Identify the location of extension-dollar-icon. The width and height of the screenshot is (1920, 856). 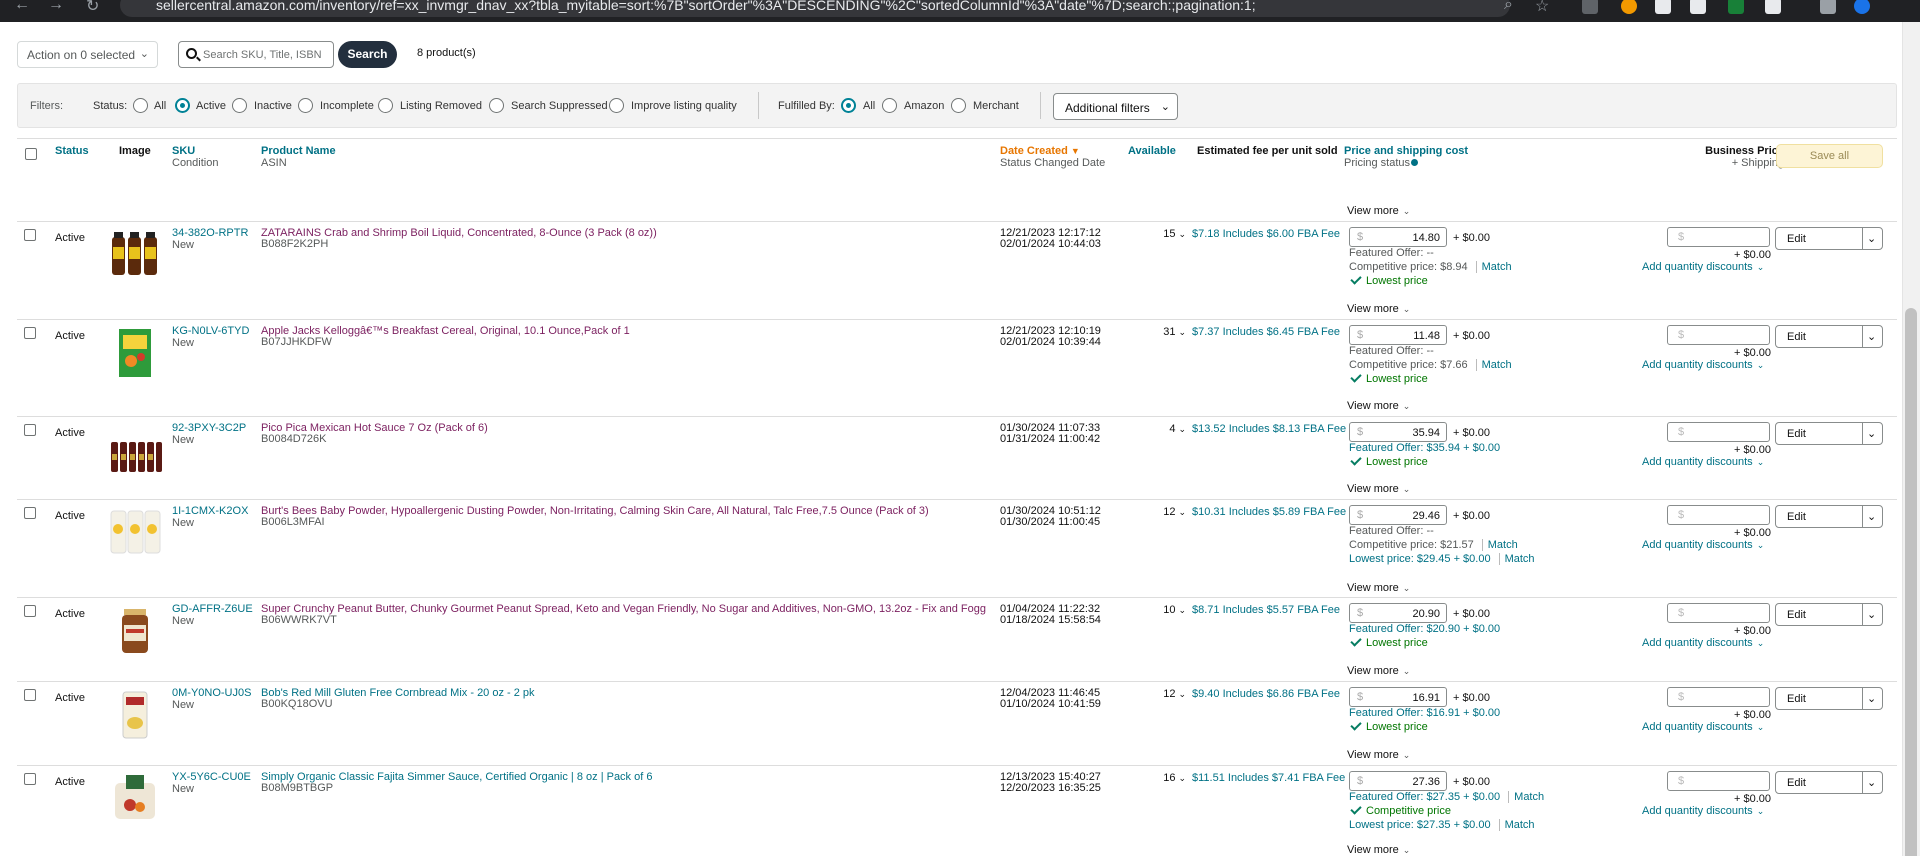
(1736, 7).